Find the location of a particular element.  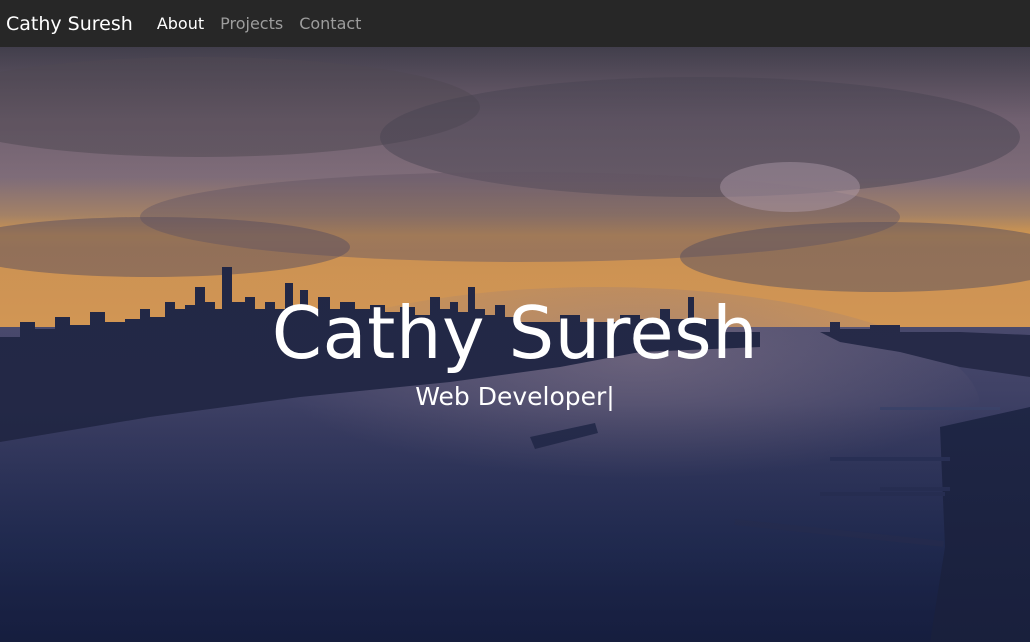

nav-link-contact: Contact is located at coordinates (330, 23).